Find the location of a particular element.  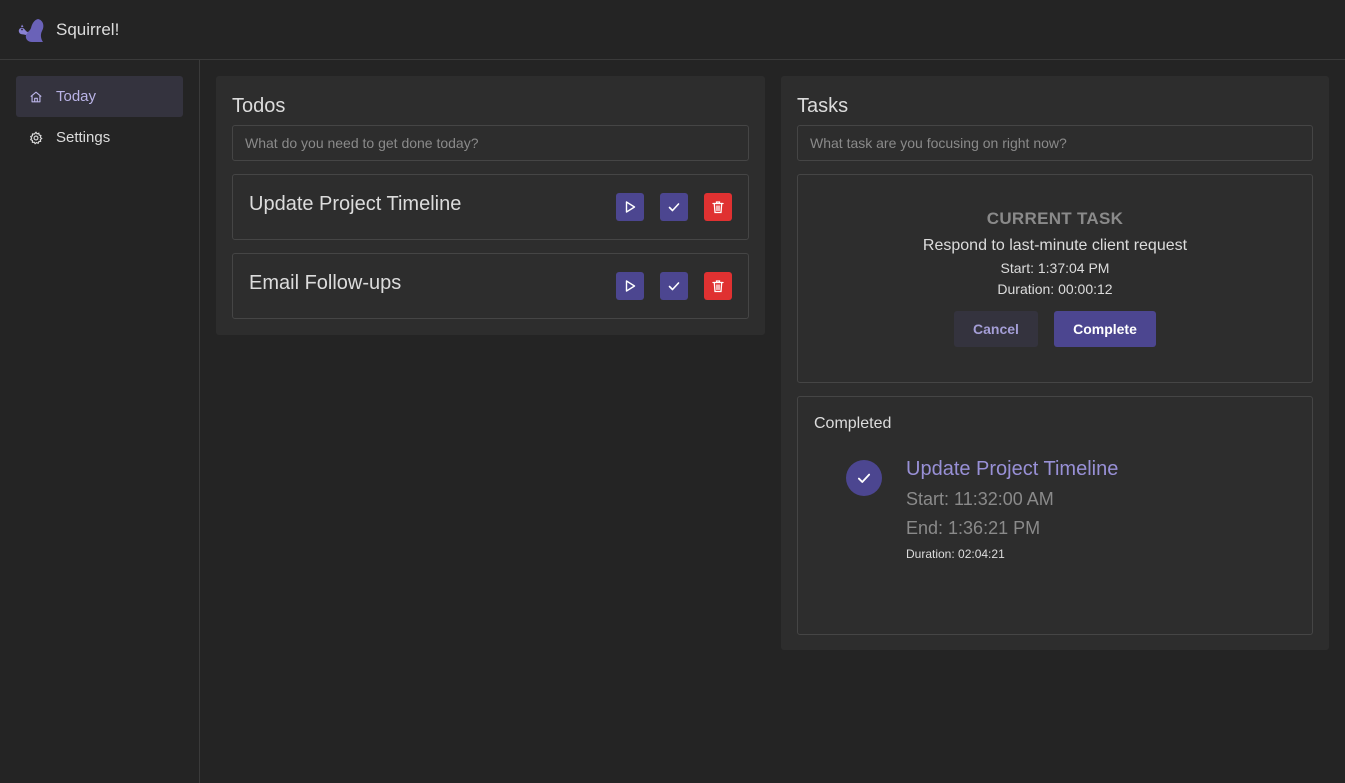

app-header: Squirrel! is located at coordinates (672, 30).